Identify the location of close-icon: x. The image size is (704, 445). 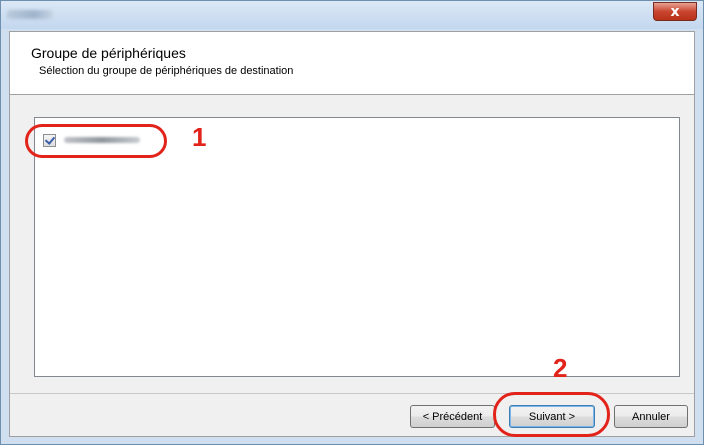
(675, 11).